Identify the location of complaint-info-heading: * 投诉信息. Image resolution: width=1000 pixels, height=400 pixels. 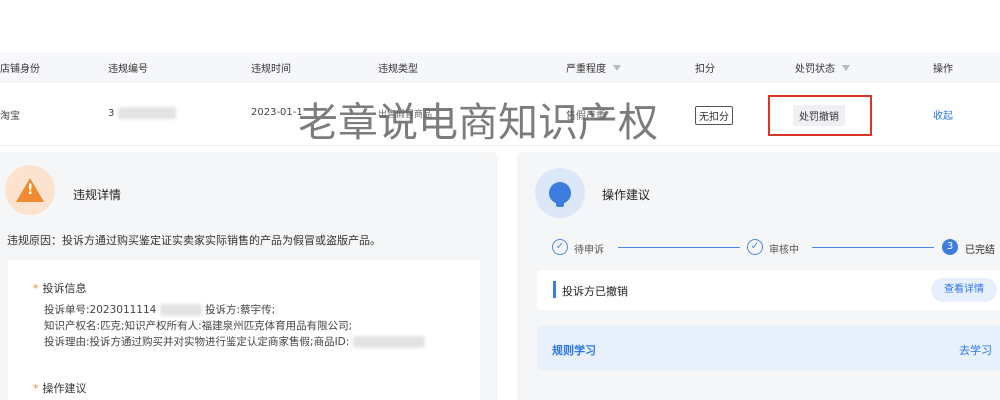
(60, 288).